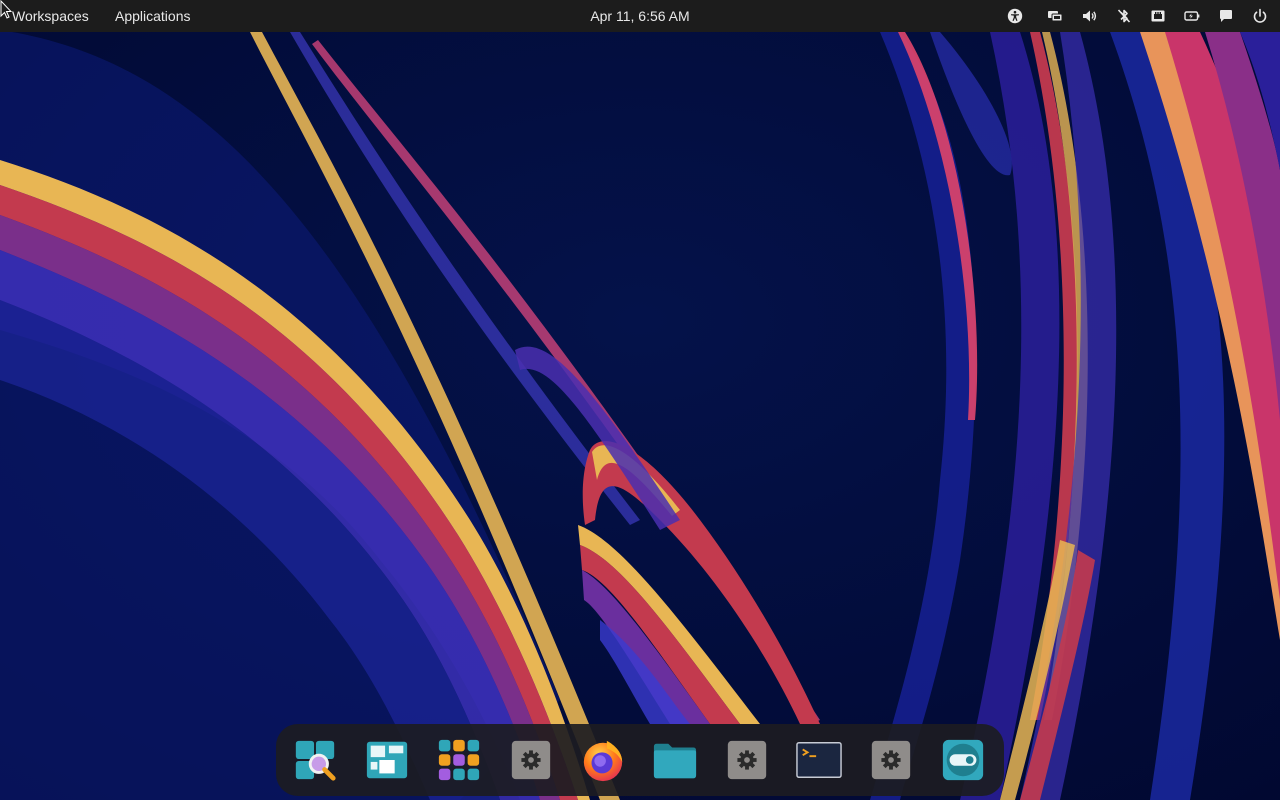 The image size is (1280, 800). I want to click on accessibility-icon, so click(1015, 16).